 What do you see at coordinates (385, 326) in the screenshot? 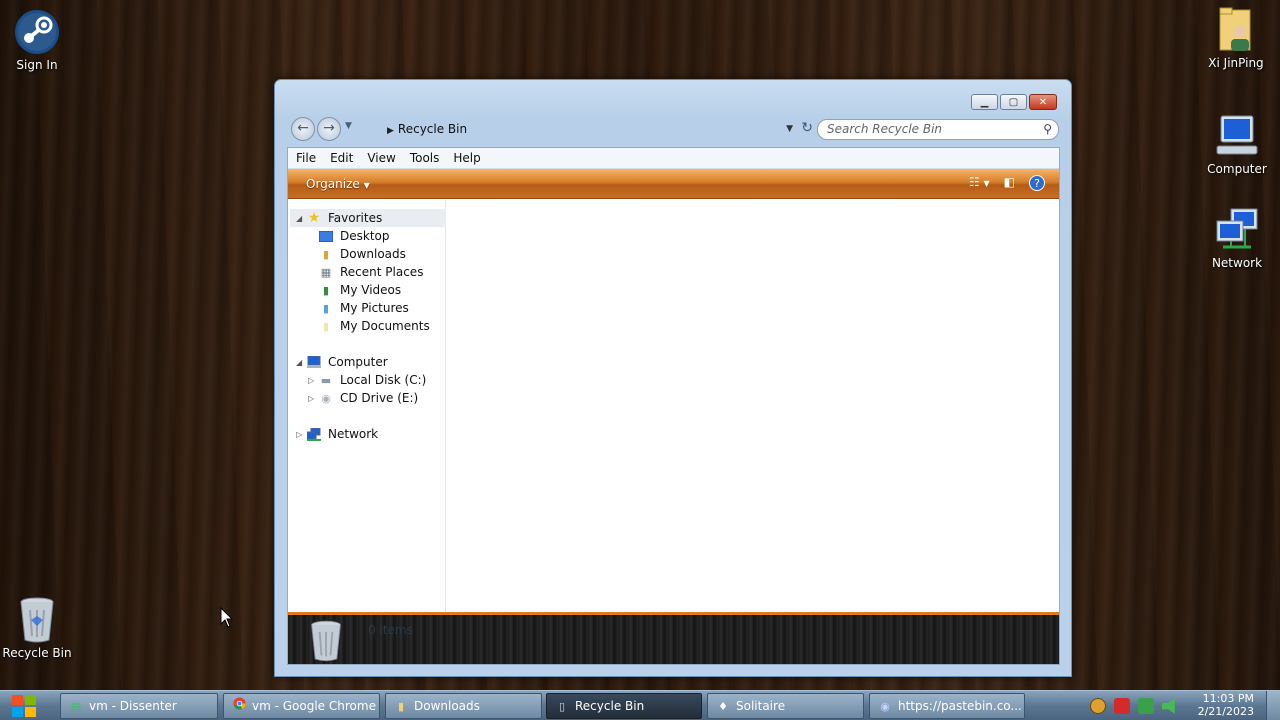
I see `tree-label: My Documents` at bounding box center [385, 326].